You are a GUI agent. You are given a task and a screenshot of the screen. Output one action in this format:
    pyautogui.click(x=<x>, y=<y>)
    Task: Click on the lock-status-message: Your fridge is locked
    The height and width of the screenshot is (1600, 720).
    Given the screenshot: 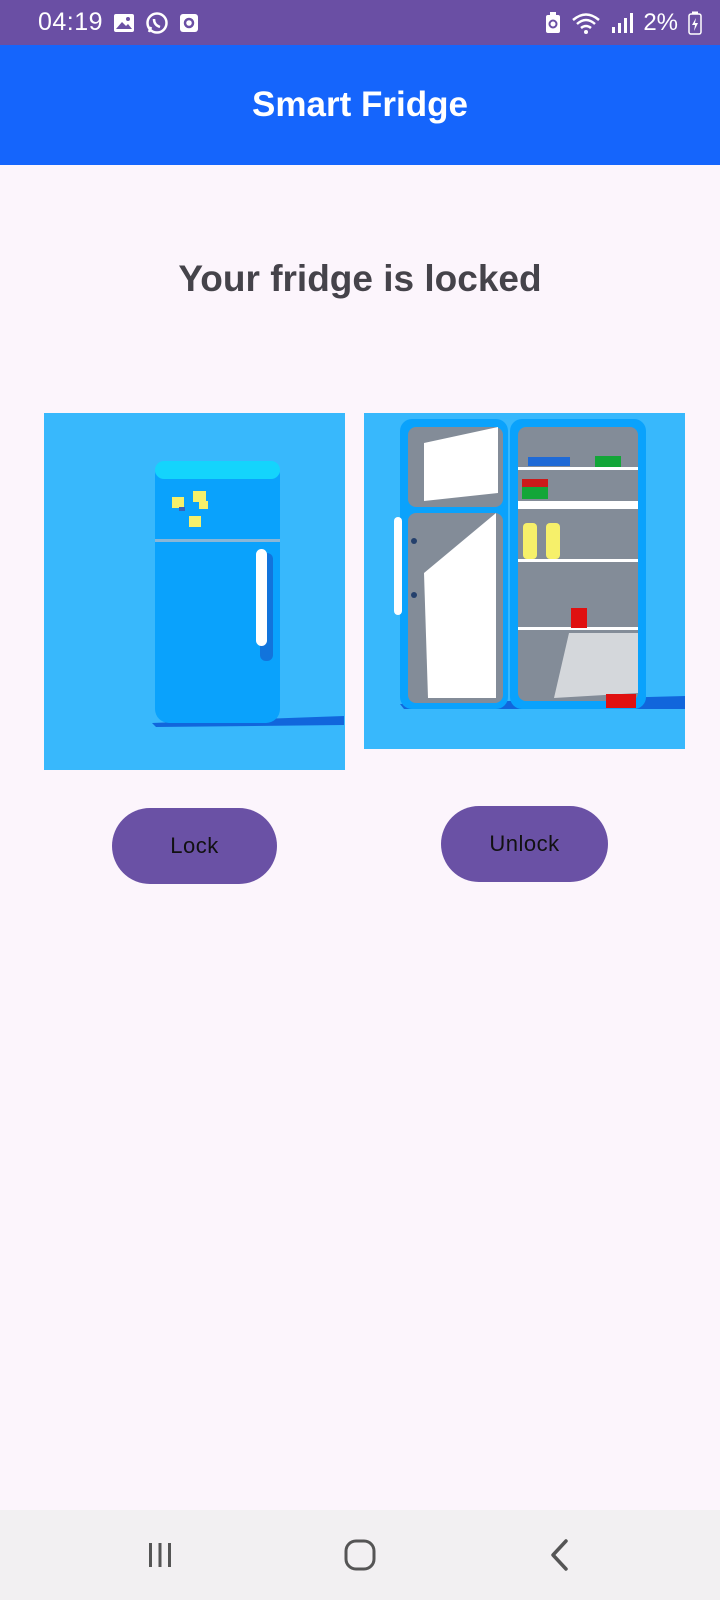 What is the action you would take?
    pyautogui.click(x=360, y=278)
    